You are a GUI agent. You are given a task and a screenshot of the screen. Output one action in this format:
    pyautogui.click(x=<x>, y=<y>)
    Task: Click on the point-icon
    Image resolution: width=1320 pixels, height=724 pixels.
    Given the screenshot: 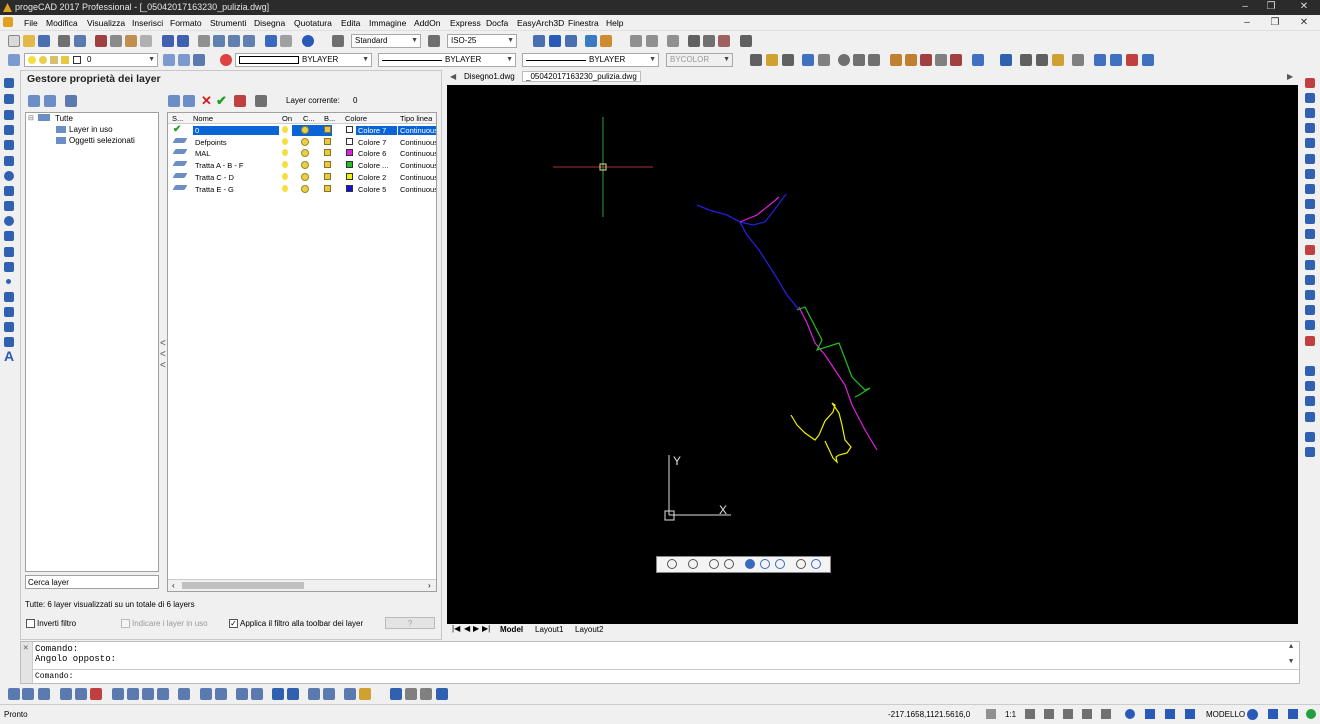 What is the action you would take?
    pyautogui.click(x=8, y=281)
    